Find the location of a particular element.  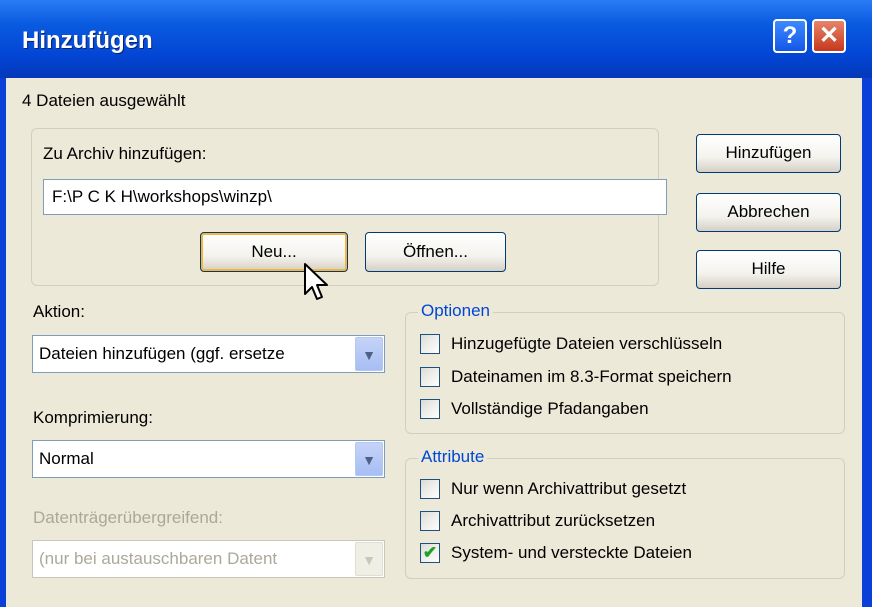

compression-label: Komprimierung: is located at coordinates (93, 417).